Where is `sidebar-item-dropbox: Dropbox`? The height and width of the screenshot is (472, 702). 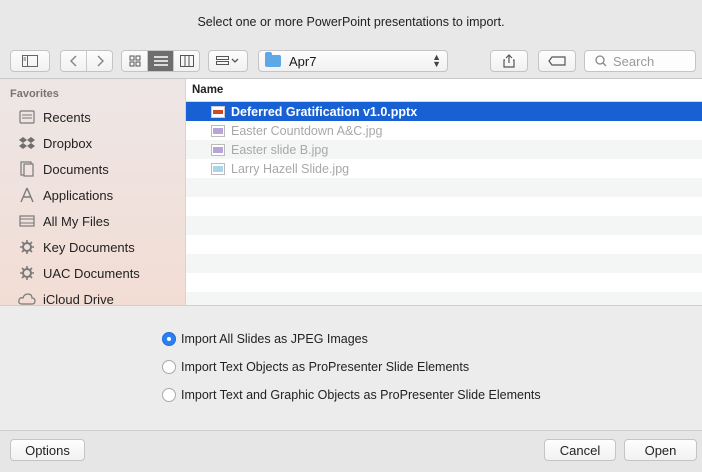 sidebar-item-dropbox: Dropbox is located at coordinates (55, 143).